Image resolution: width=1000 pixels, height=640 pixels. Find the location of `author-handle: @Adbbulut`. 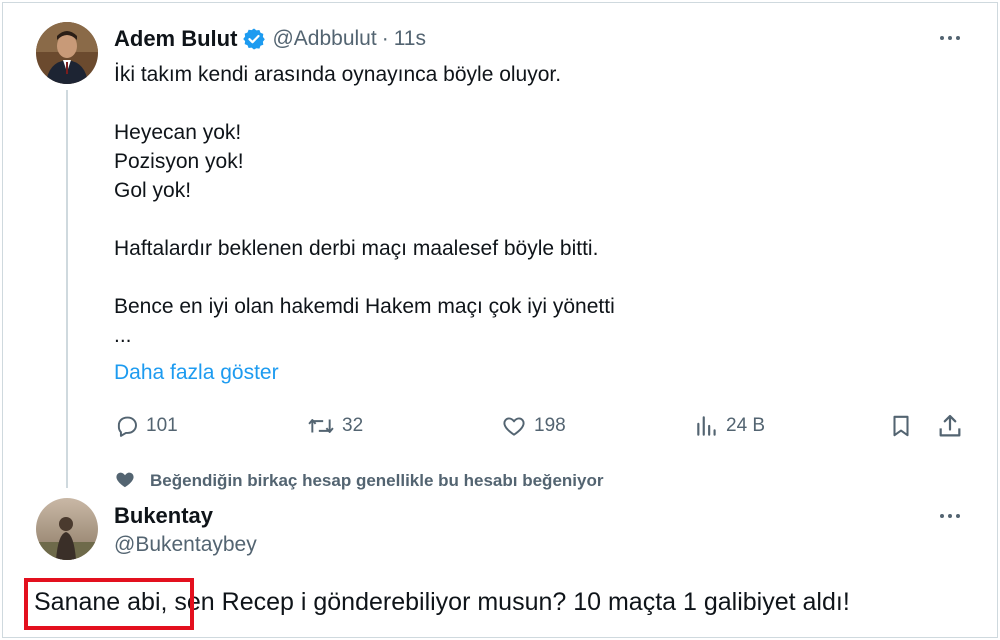

author-handle: @Adbbulut is located at coordinates (324, 39).